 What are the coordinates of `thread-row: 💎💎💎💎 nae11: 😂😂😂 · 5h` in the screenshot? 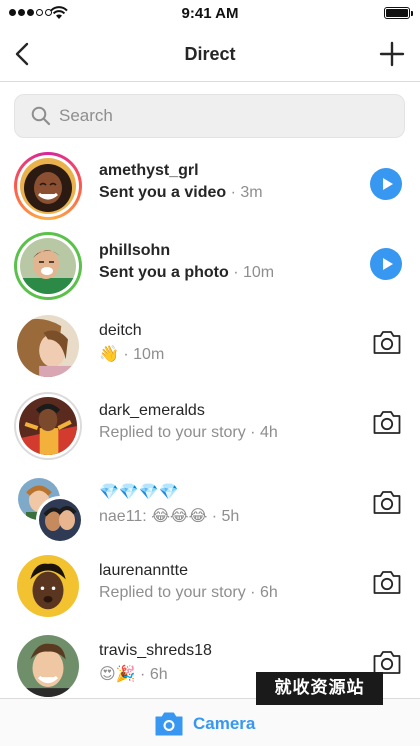 It's located at (210, 508).